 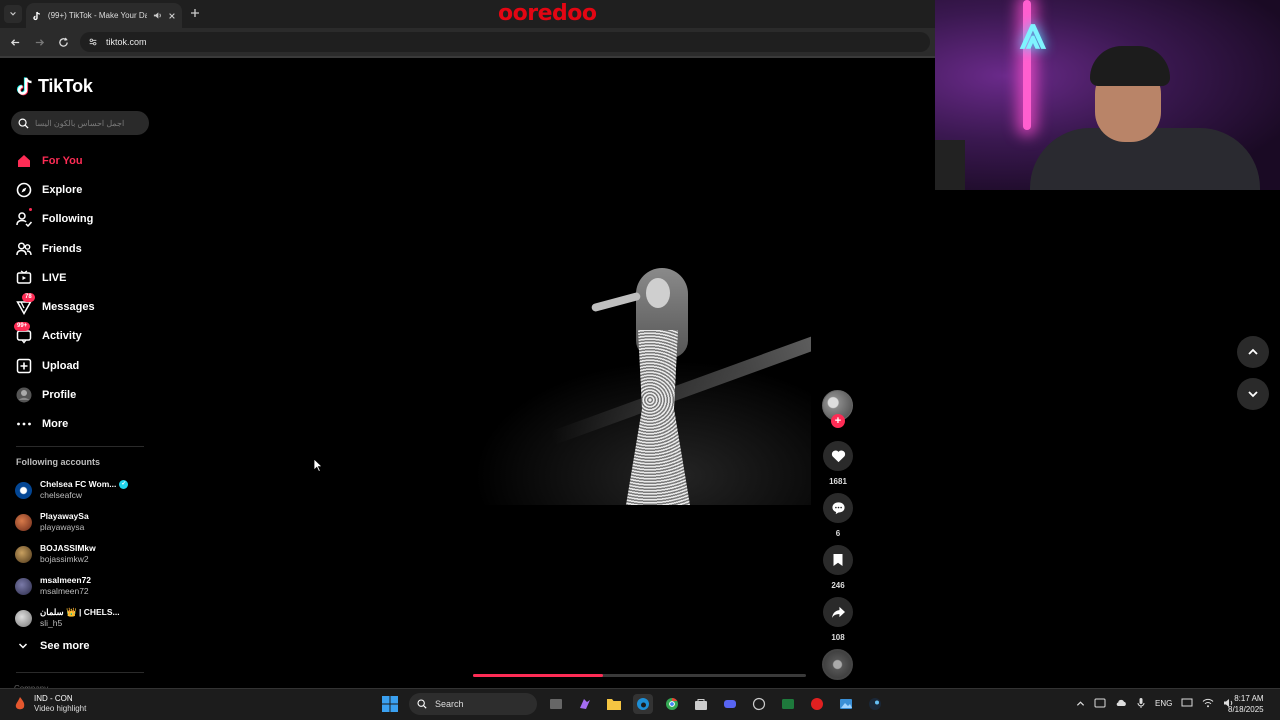 What do you see at coordinates (25, 304) in the screenshot?
I see `messages-icon: 78` at bounding box center [25, 304].